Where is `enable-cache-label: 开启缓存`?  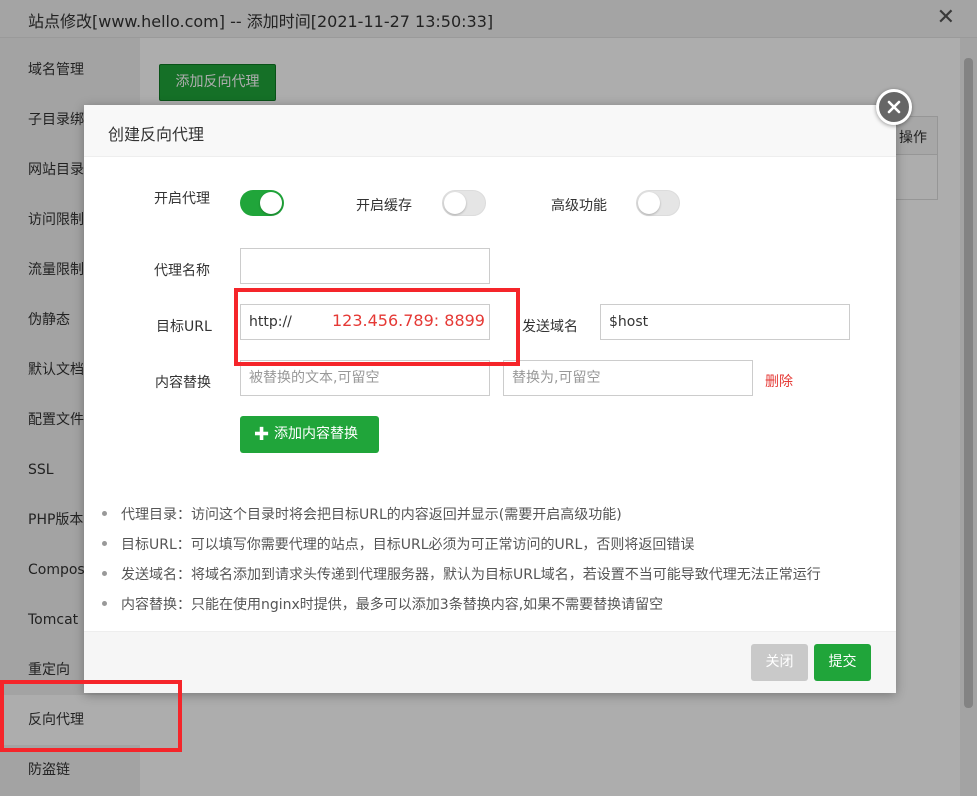 enable-cache-label: 开启缓存 is located at coordinates (384, 206).